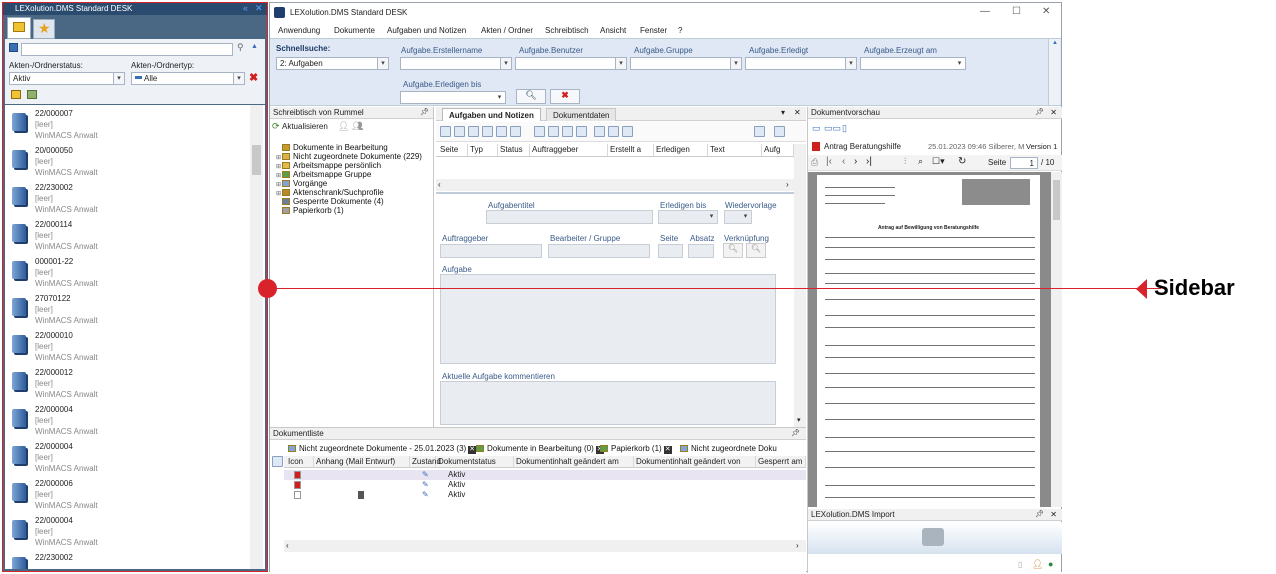 Image resolution: width=1276 pixels, height=574 pixels. I want to click on menu-item: Aufgaben und Notizen, so click(426, 30).